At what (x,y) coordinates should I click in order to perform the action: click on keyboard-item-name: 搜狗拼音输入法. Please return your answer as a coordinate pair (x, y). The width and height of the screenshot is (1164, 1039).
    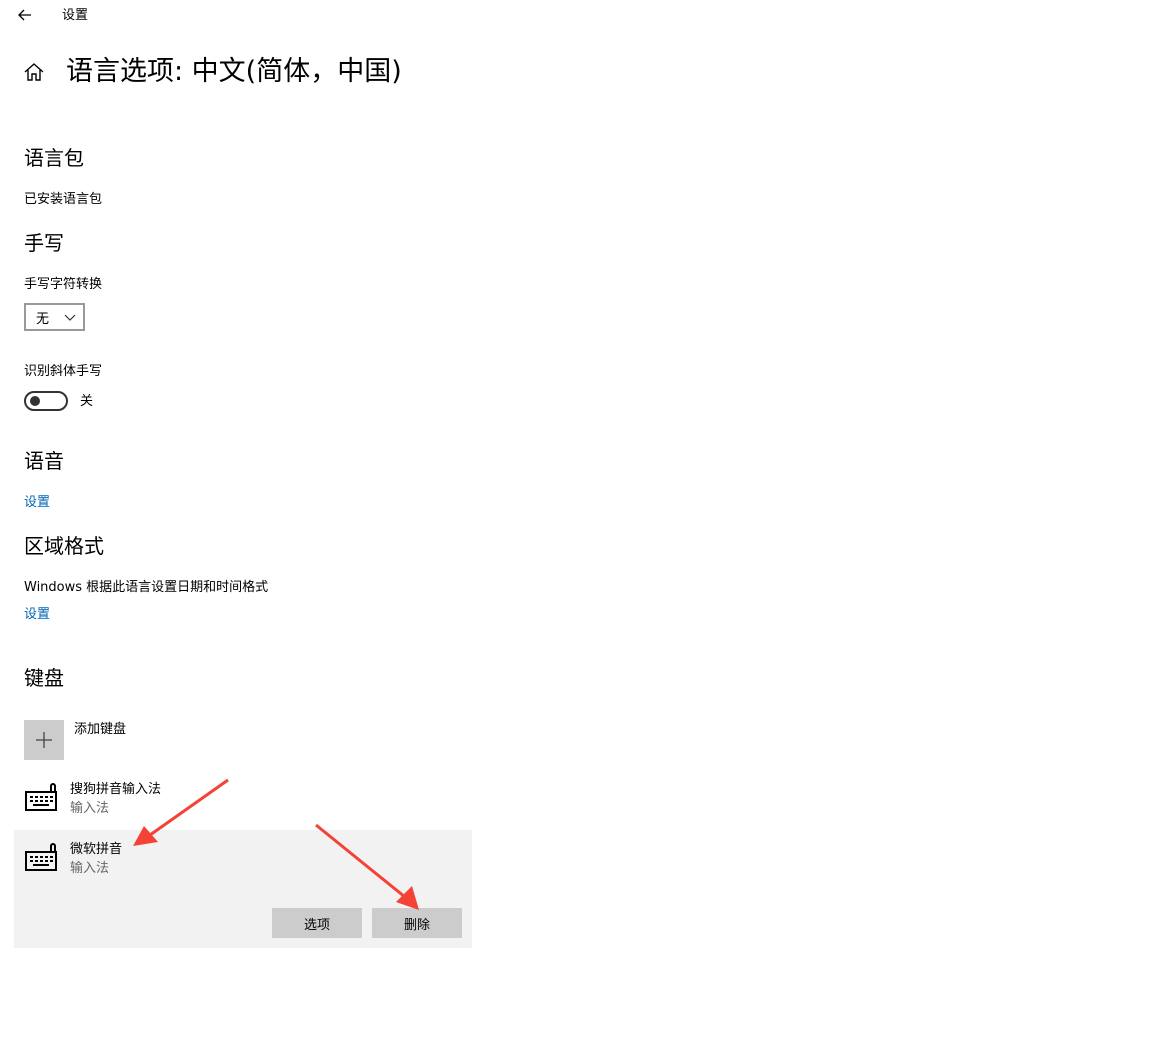
    Looking at the image, I should click on (116, 789).